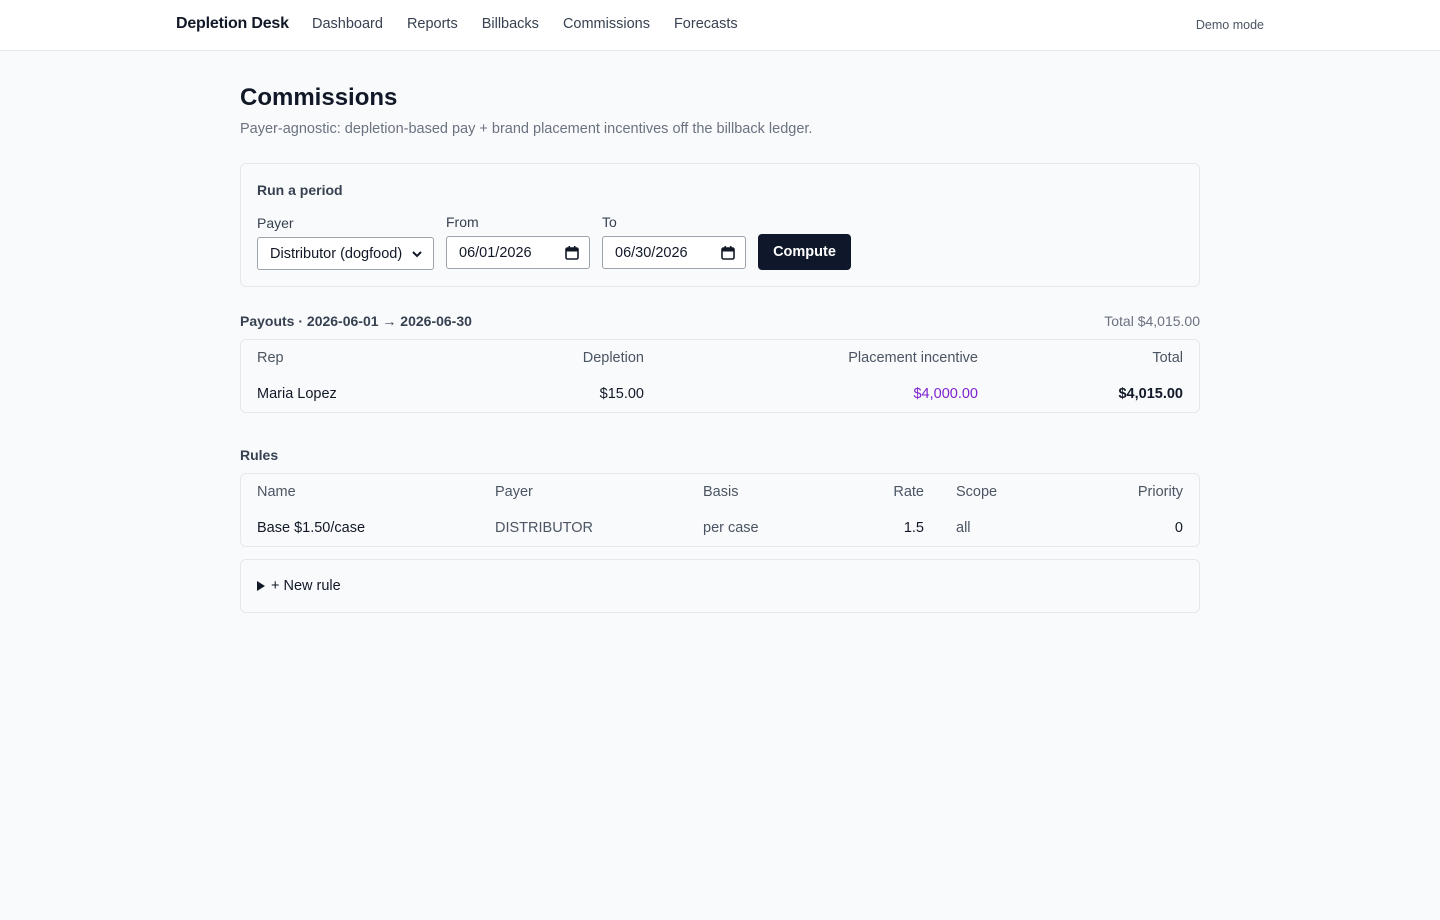  I want to click on from-label: From, so click(462, 222).